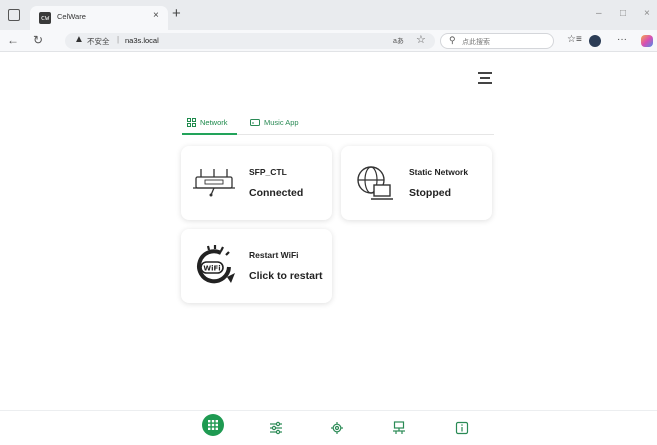  Describe the element at coordinates (398, 41) in the screenshot. I see `read-aloud-icon: aあ` at that location.